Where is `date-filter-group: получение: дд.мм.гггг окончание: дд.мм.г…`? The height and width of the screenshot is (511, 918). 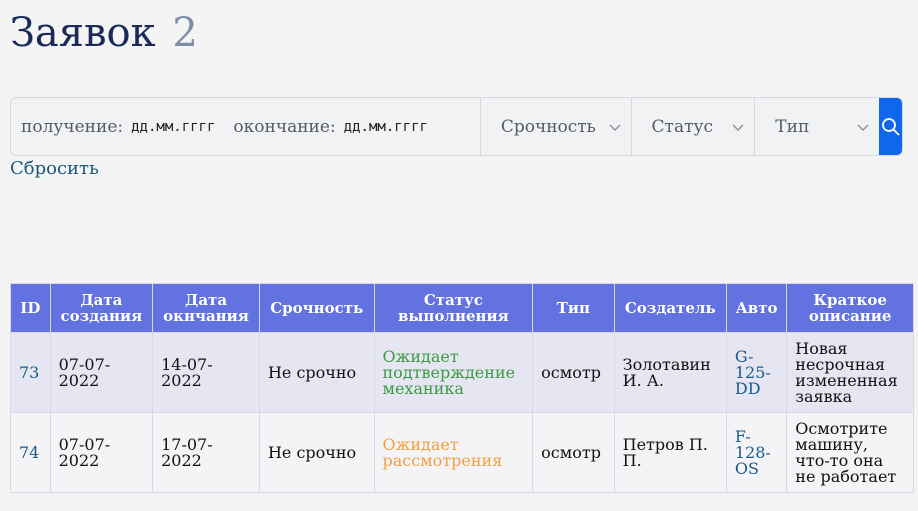 date-filter-group: получение: дд.мм.гггг окончание: дд.мм.г… is located at coordinates (246, 126).